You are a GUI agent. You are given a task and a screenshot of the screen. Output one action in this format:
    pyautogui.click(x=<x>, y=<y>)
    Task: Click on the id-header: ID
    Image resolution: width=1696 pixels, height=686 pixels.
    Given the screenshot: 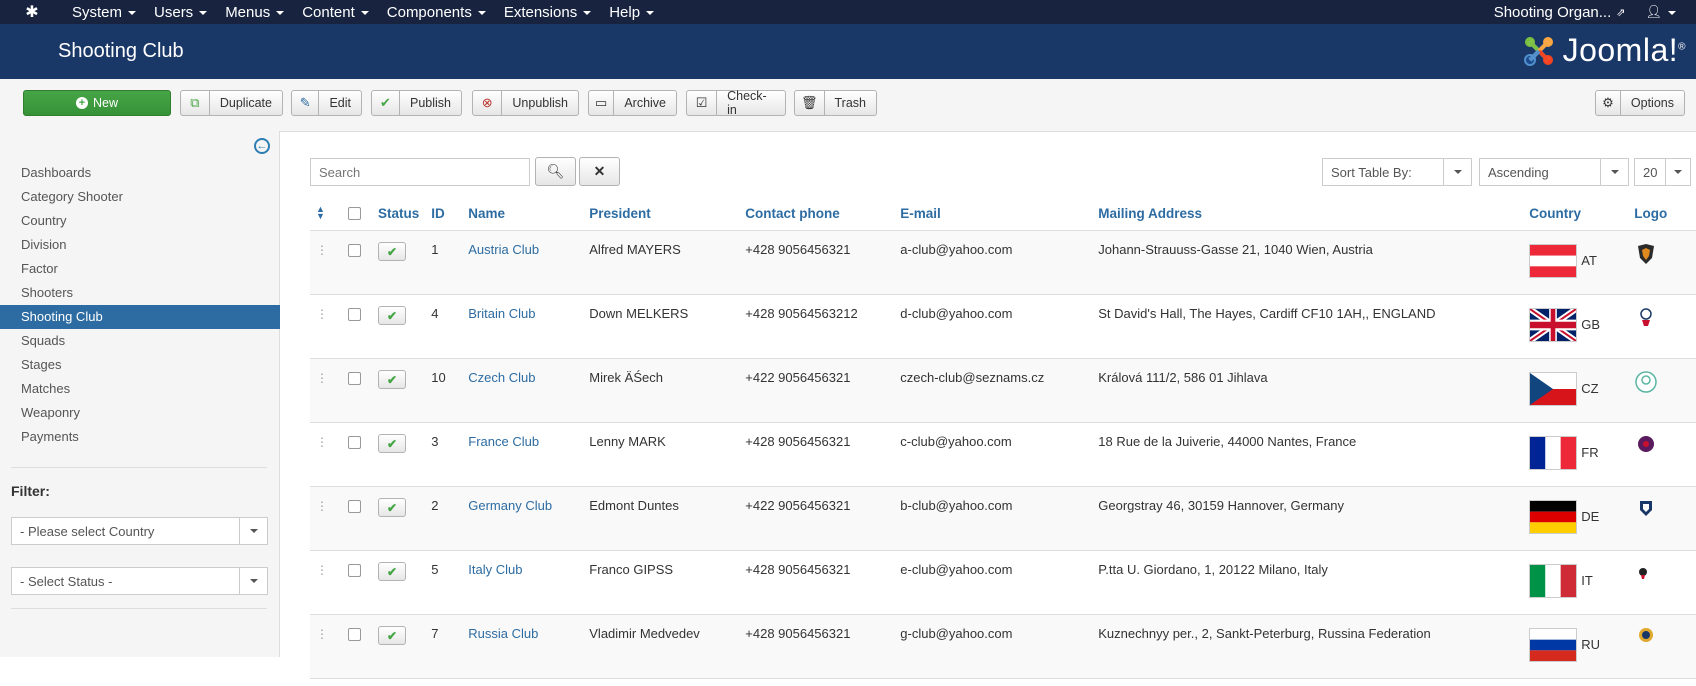 What is the action you would take?
    pyautogui.click(x=444, y=214)
    